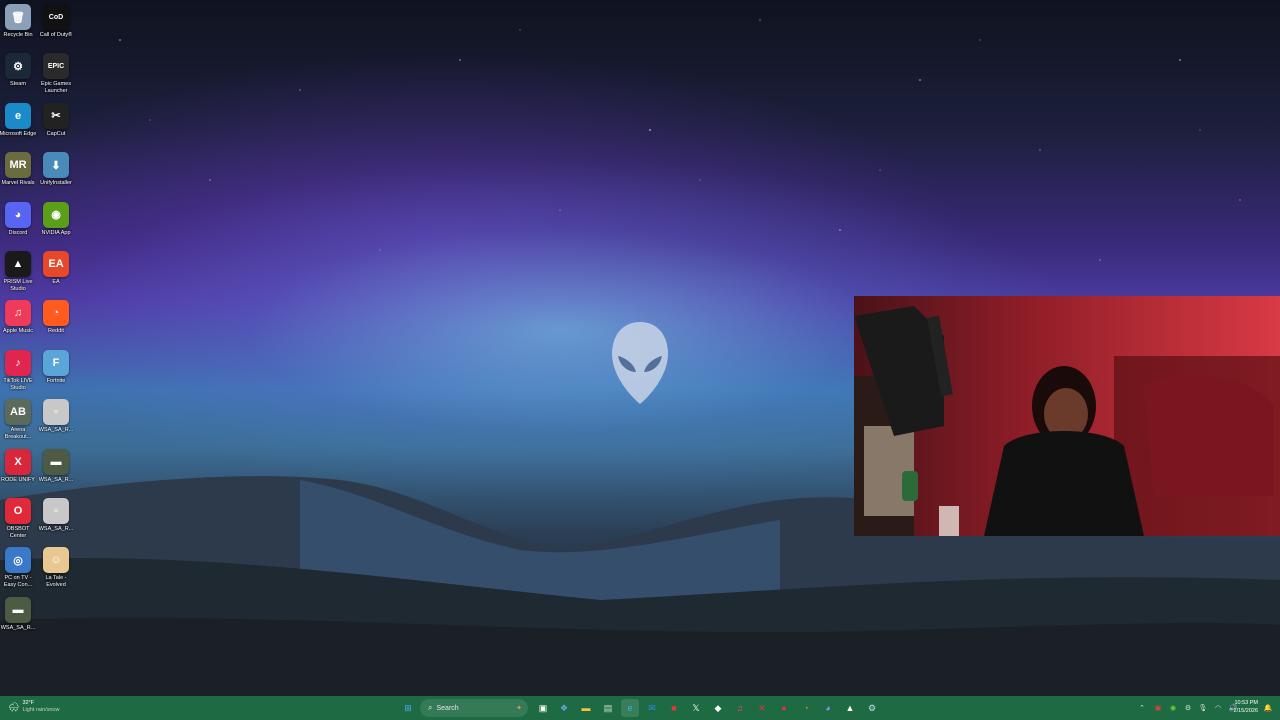 This screenshot has height=720, width=1280. I want to click on app-icon: ♫, so click(18, 313).